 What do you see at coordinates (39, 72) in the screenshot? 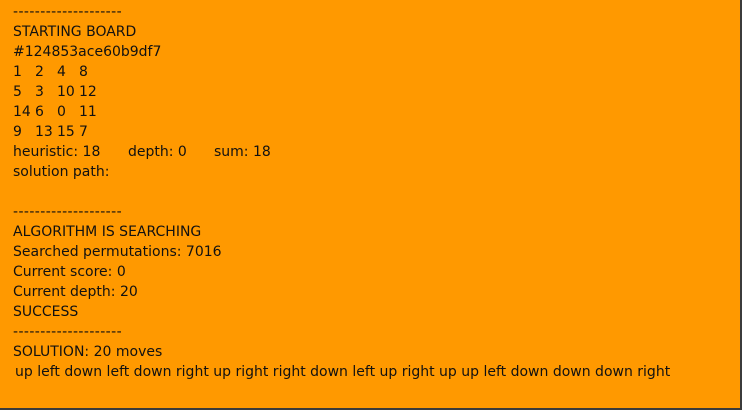
I see `board-cell: 2` at bounding box center [39, 72].